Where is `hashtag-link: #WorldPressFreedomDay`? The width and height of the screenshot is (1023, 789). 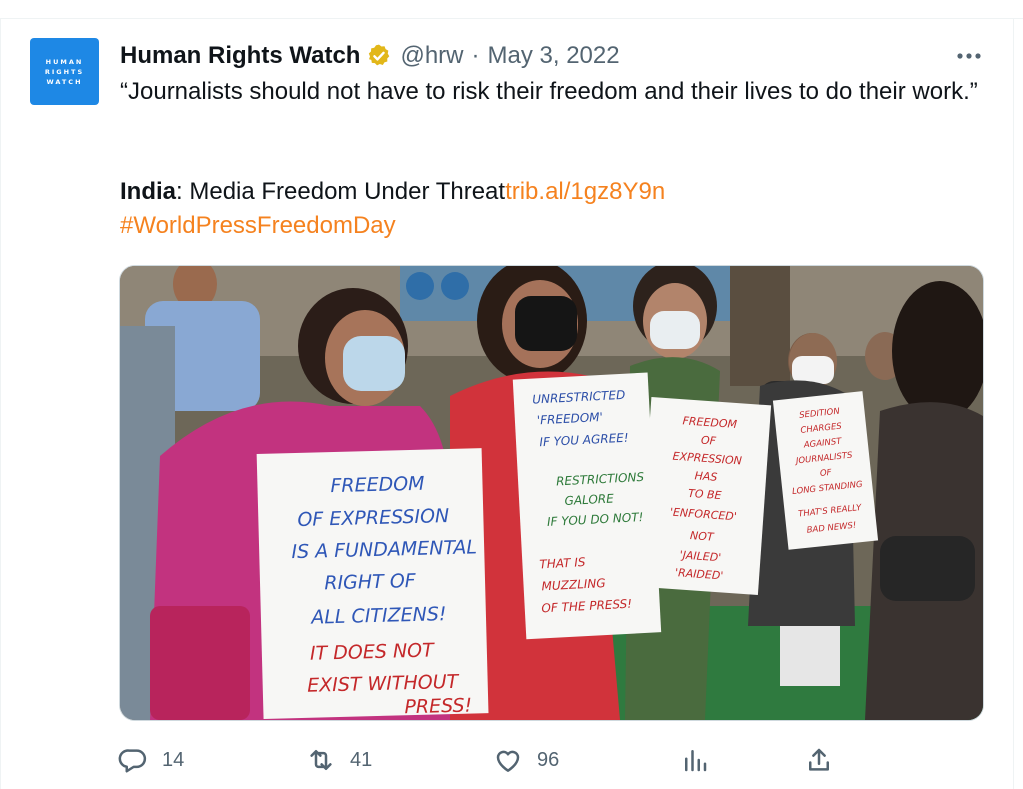
hashtag-link: #WorldPressFreedomDay is located at coordinates (258, 225).